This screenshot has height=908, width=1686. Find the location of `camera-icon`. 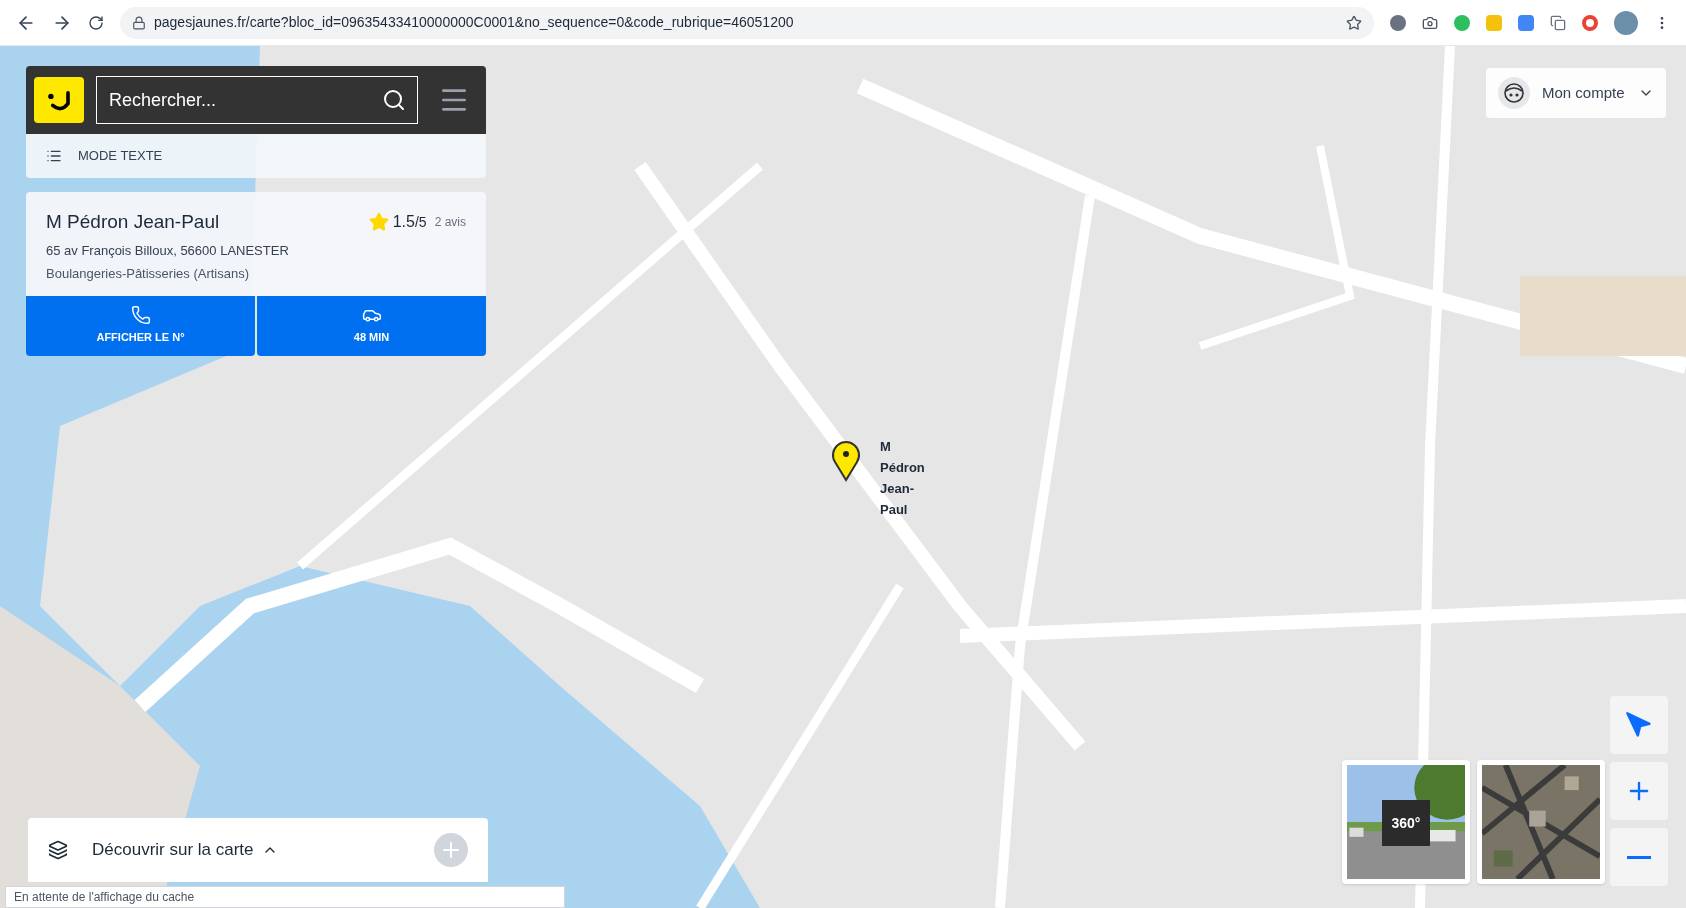

camera-icon is located at coordinates (1430, 22).